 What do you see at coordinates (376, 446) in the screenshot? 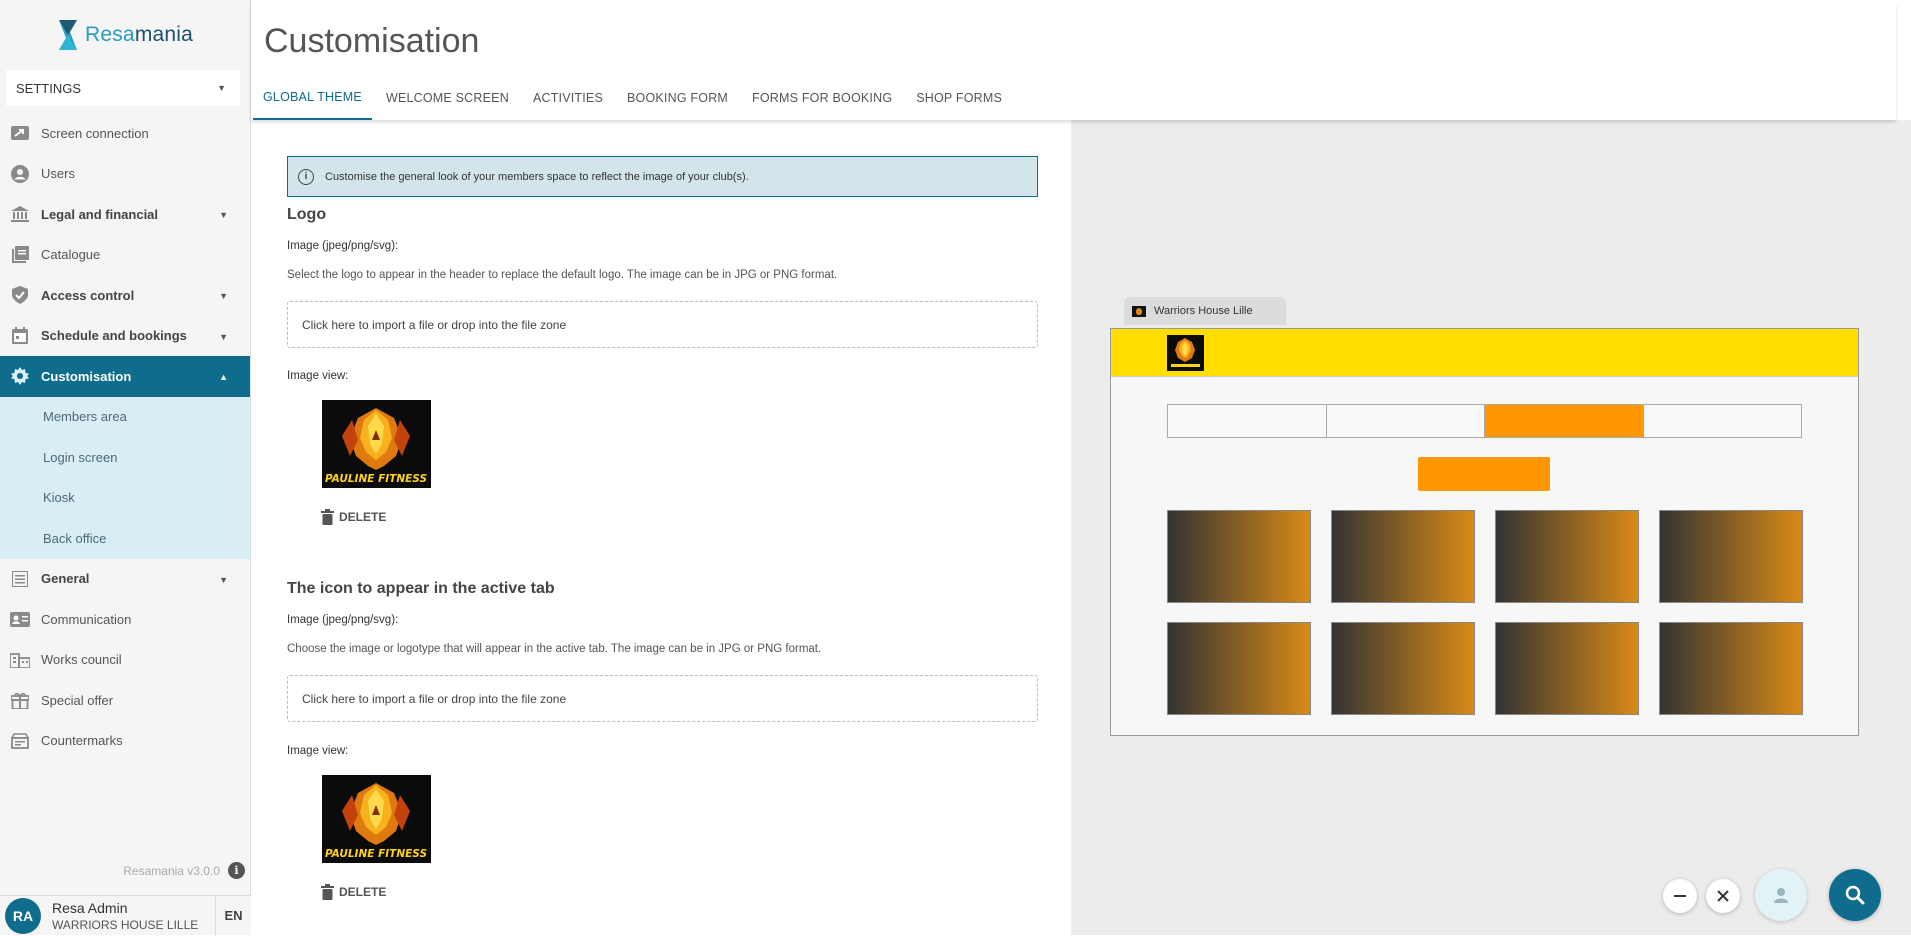
I see `lion-logo-icon: PAULINE FITNESS` at bounding box center [376, 446].